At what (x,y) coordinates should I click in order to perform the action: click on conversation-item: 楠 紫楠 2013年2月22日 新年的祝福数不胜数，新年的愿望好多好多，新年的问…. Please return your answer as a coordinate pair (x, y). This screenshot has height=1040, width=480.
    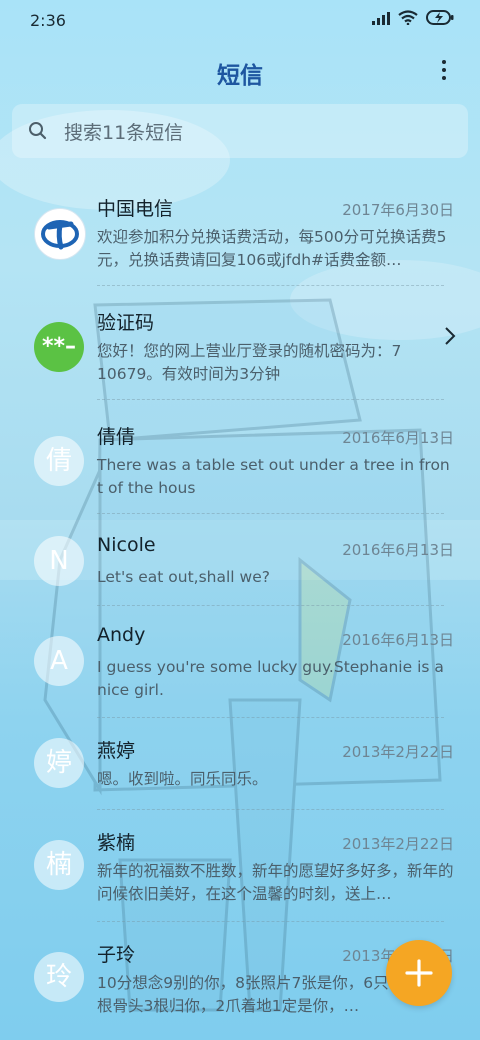
    Looking at the image, I should click on (240, 866).